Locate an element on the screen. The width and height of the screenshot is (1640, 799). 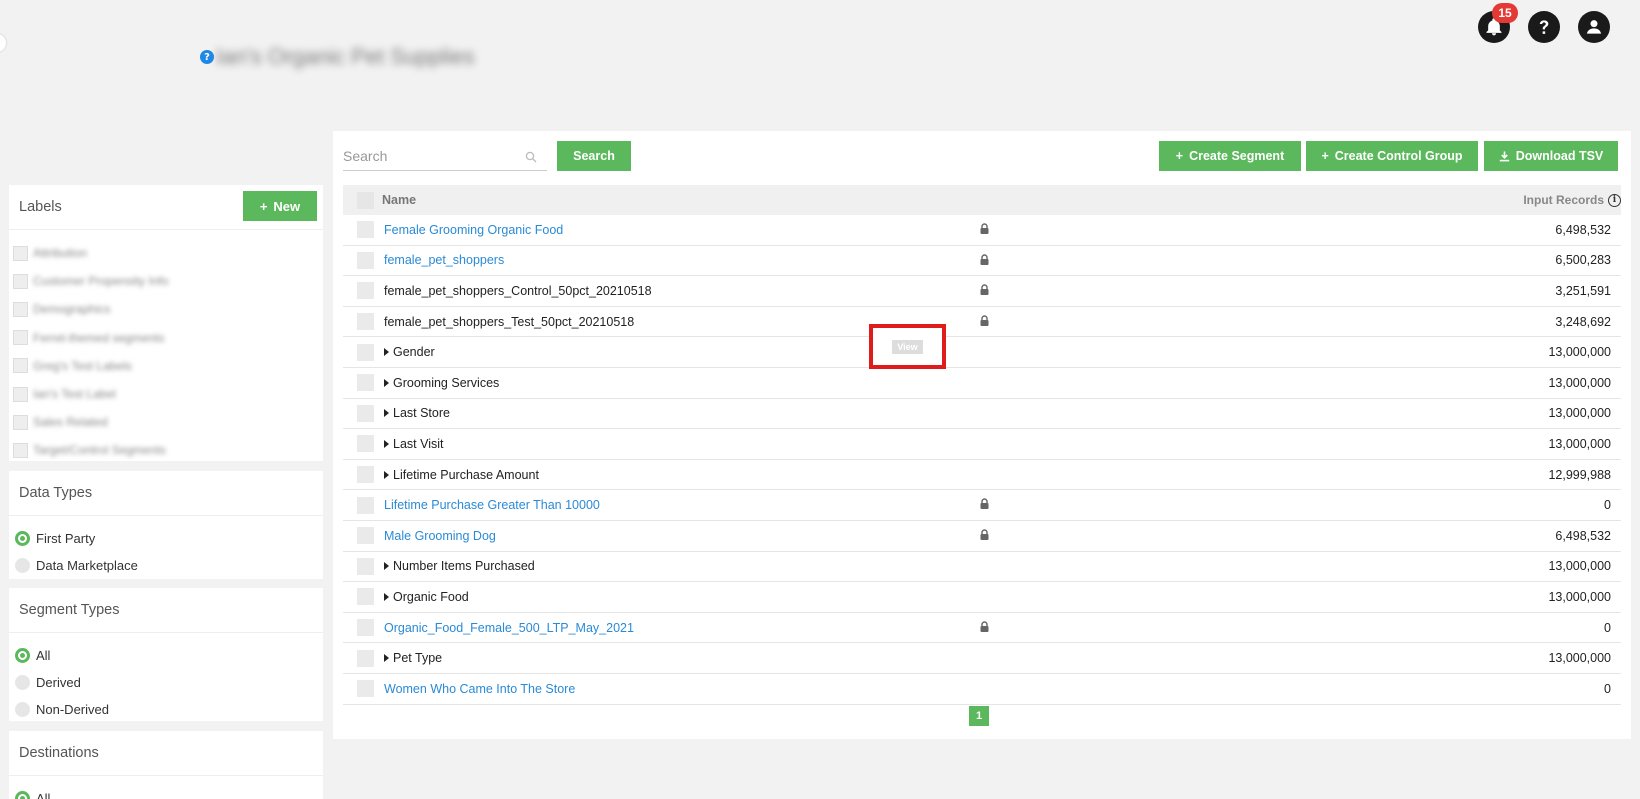
data-types-panel: Data Types First Party Data Marketplace is located at coordinates (166, 525).